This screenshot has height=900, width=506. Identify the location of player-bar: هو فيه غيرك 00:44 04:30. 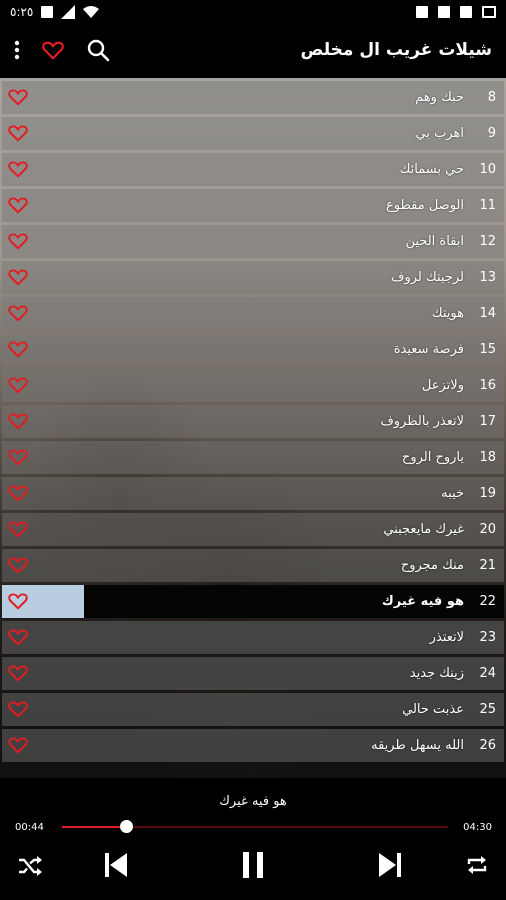
(253, 839).